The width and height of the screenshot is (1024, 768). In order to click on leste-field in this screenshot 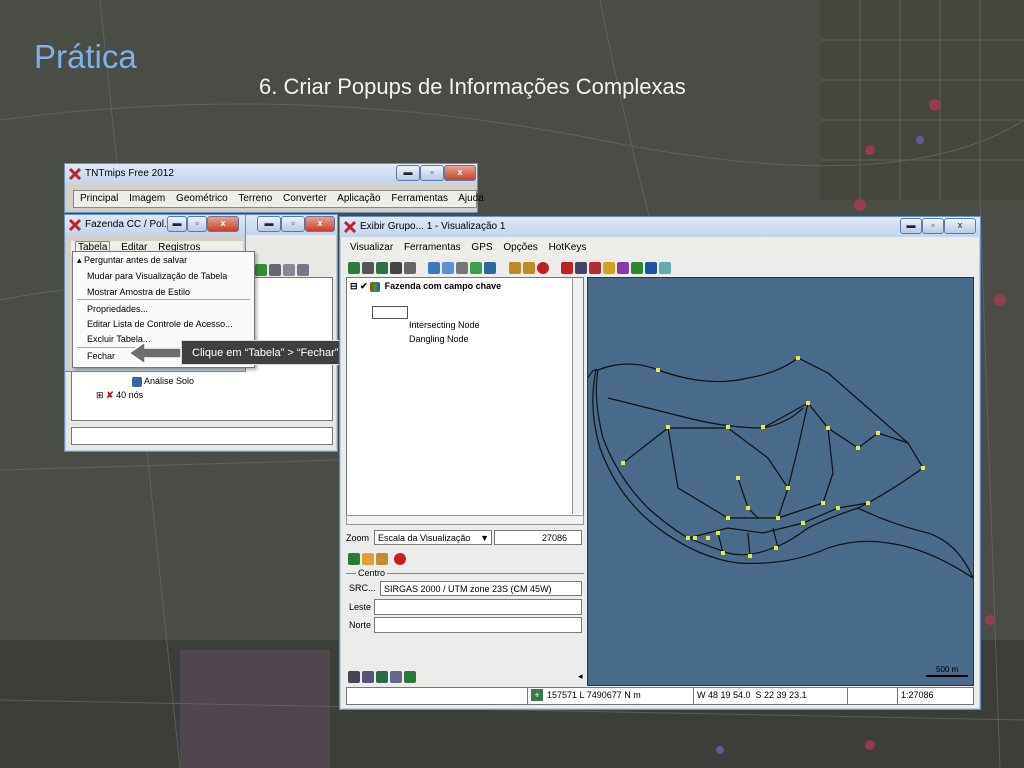, I will do `click(478, 607)`.